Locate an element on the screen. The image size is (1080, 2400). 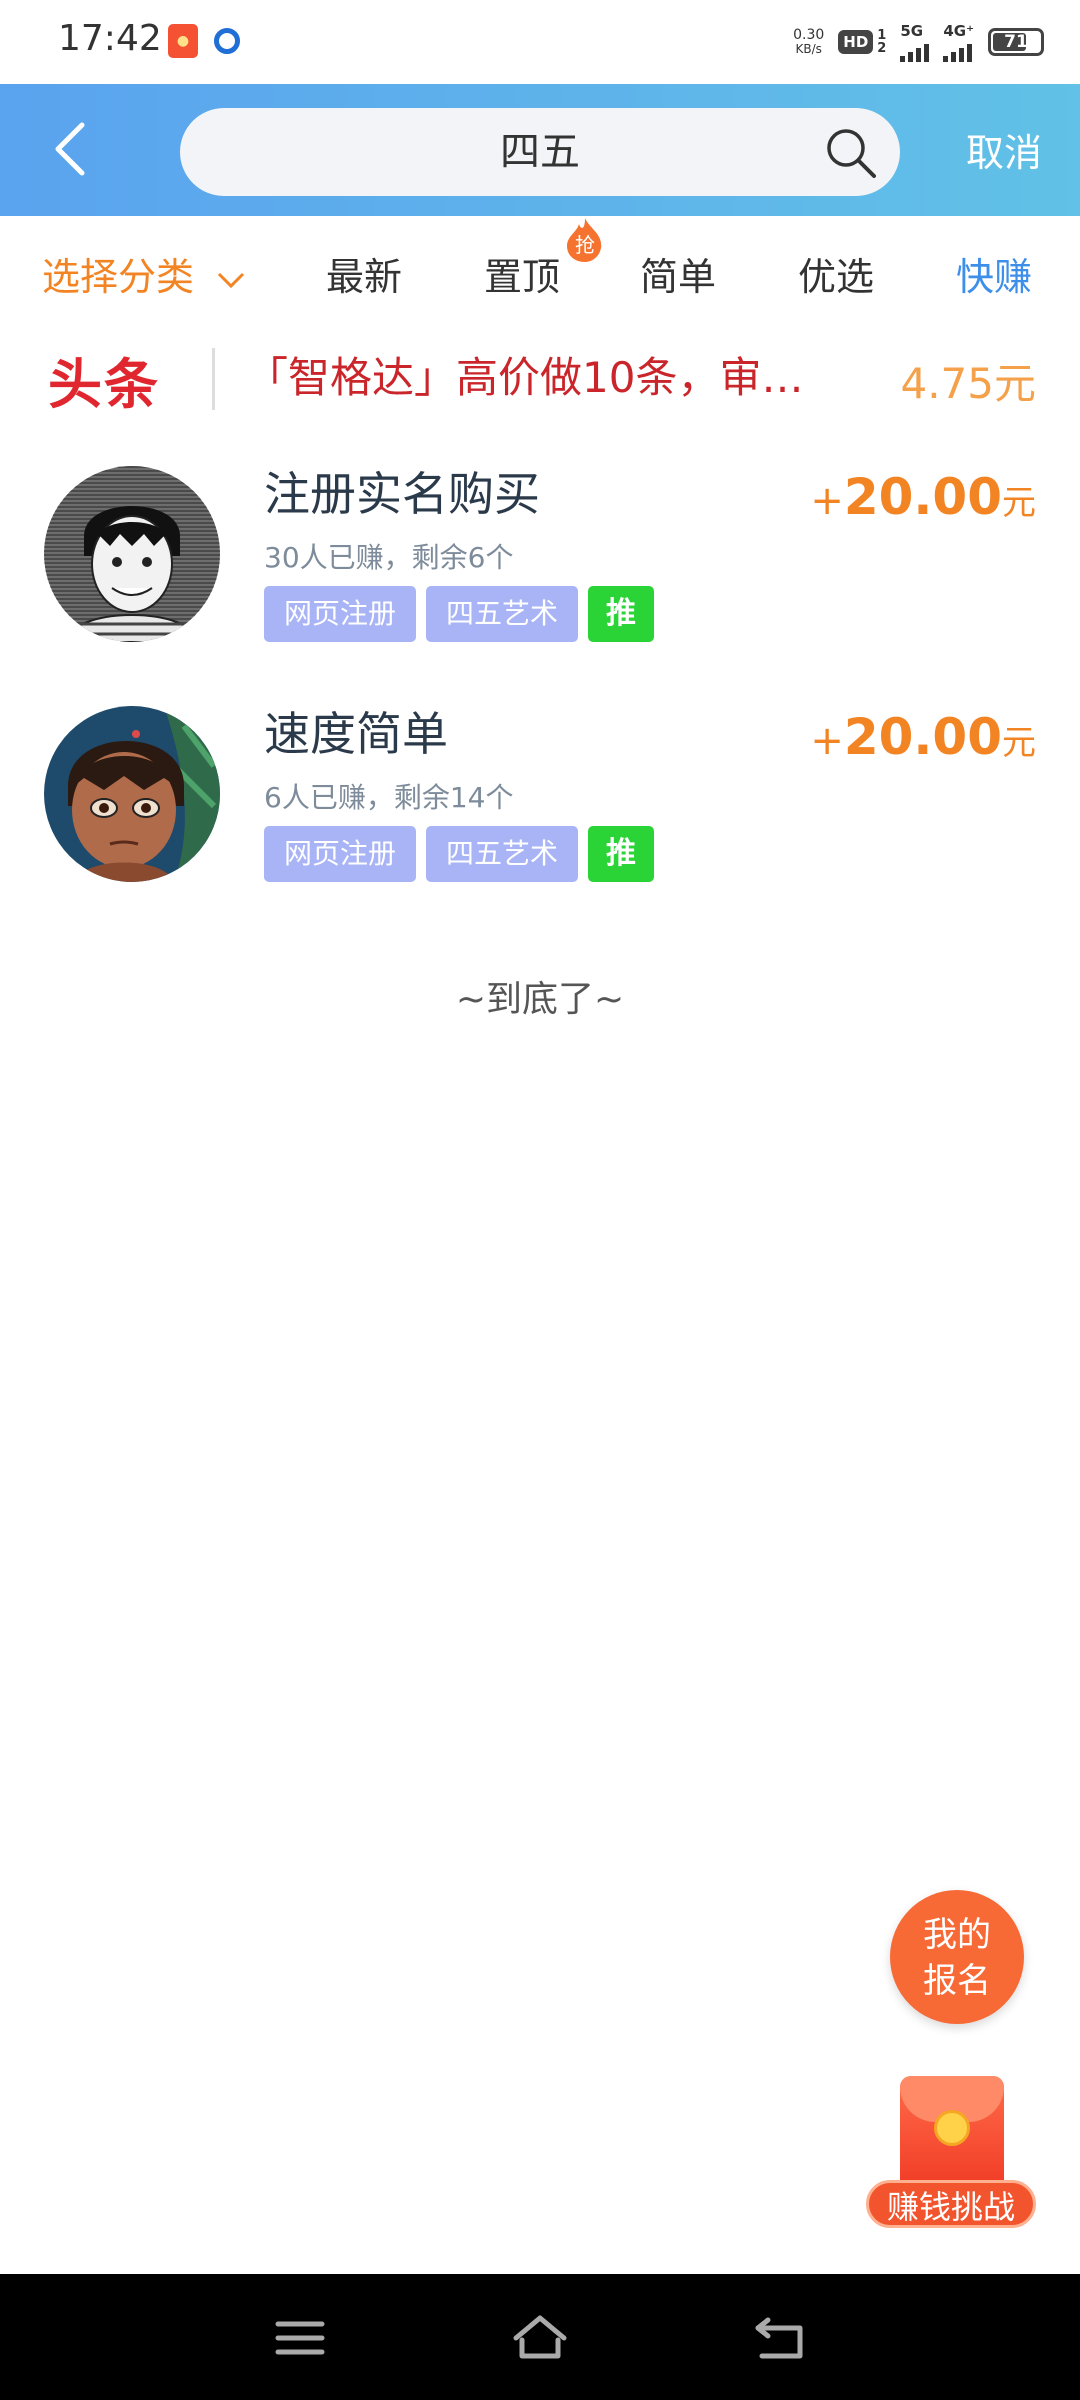
status-time: 17:42 is located at coordinates (110, 38).